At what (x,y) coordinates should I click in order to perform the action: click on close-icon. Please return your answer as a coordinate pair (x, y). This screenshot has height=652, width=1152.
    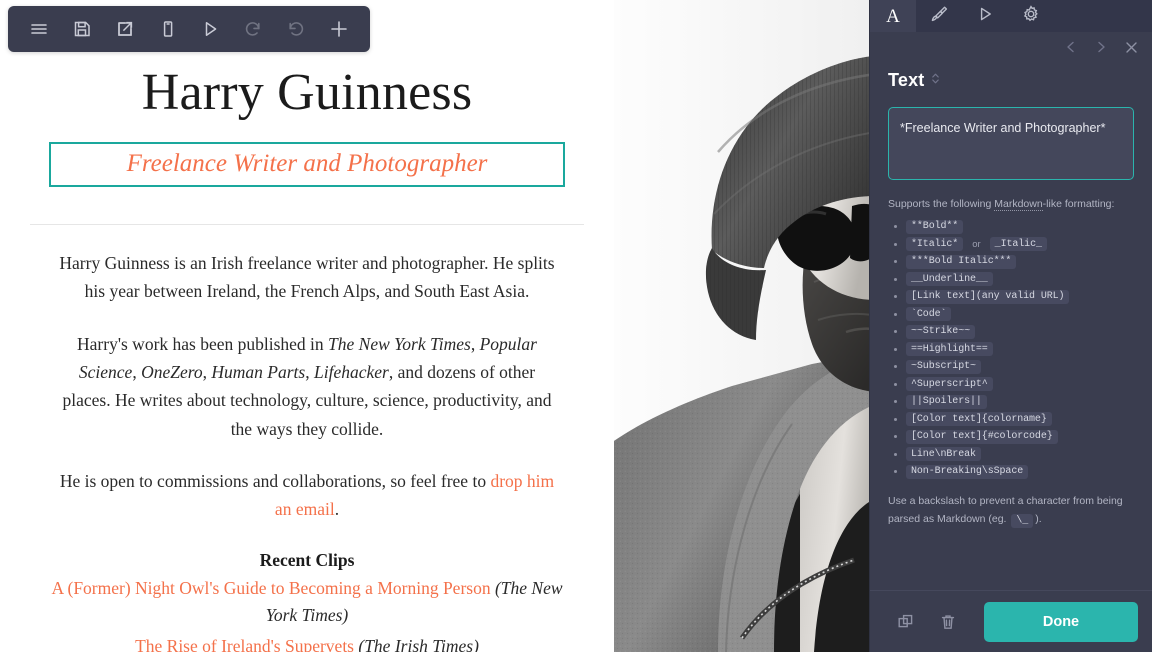
    Looking at the image, I should click on (1131, 47).